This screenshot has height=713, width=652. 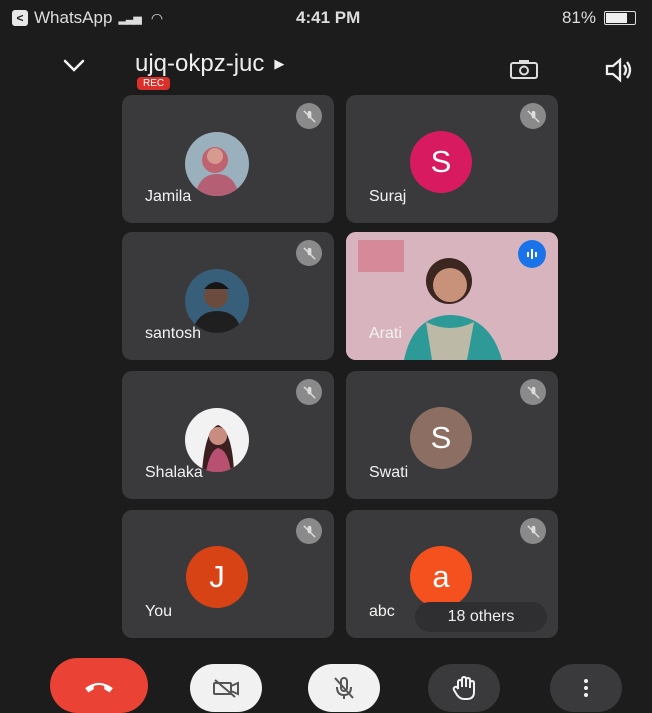 What do you see at coordinates (154, 83) in the screenshot?
I see `recording-badge: REC` at bounding box center [154, 83].